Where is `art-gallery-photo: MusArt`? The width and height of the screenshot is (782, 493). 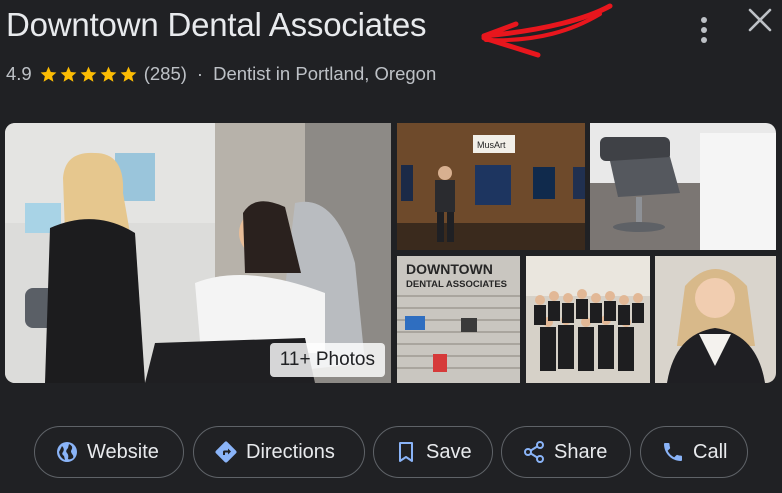
art-gallery-photo: MusArt is located at coordinates (491, 186).